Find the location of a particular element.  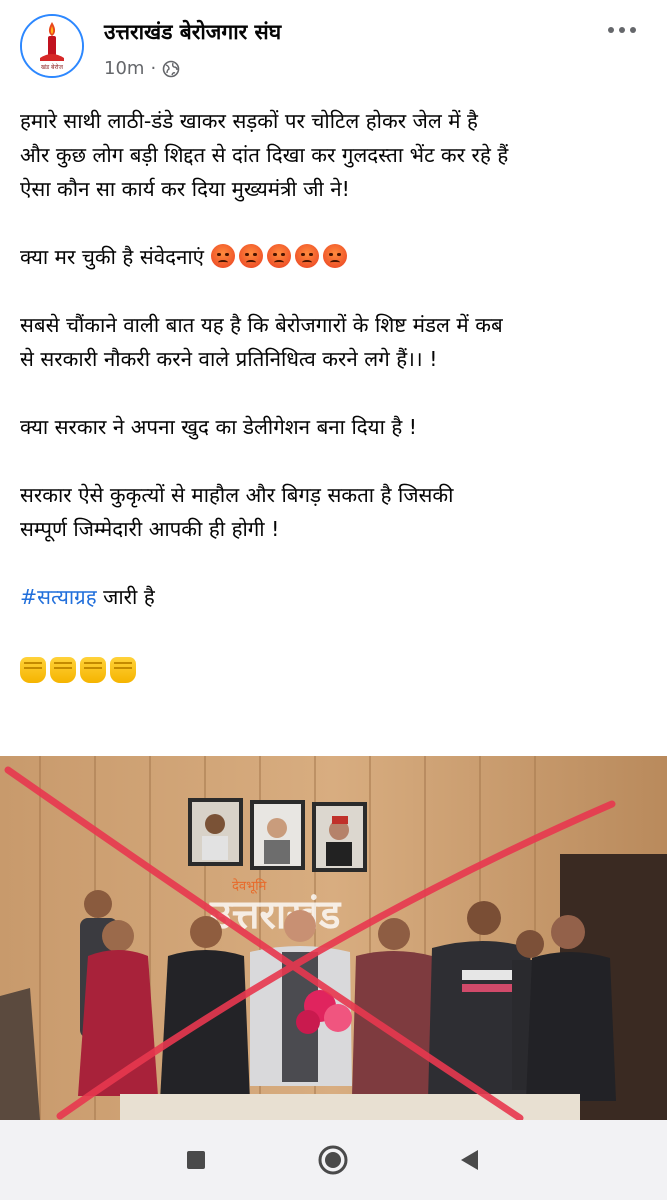

home-button is located at coordinates (333, 1160).